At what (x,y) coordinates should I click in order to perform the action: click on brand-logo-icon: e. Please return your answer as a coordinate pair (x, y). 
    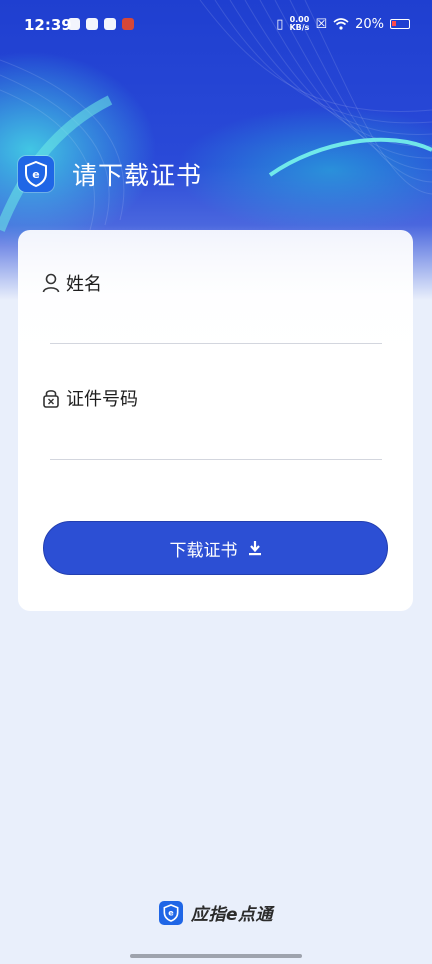
    Looking at the image, I should click on (170, 912).